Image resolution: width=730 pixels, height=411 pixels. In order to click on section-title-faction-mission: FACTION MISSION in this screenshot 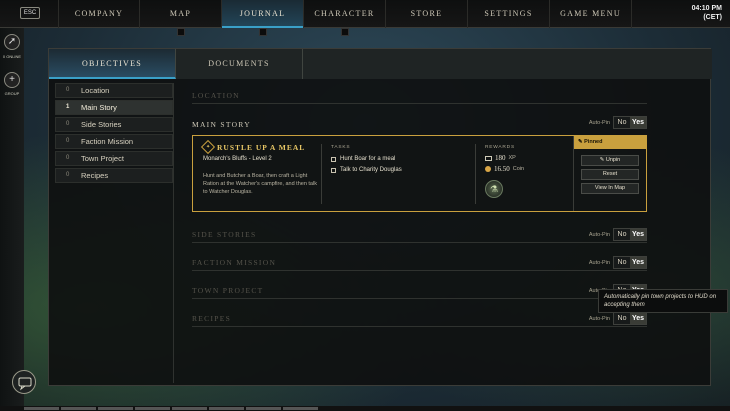, I will do `click(234, 262)`.